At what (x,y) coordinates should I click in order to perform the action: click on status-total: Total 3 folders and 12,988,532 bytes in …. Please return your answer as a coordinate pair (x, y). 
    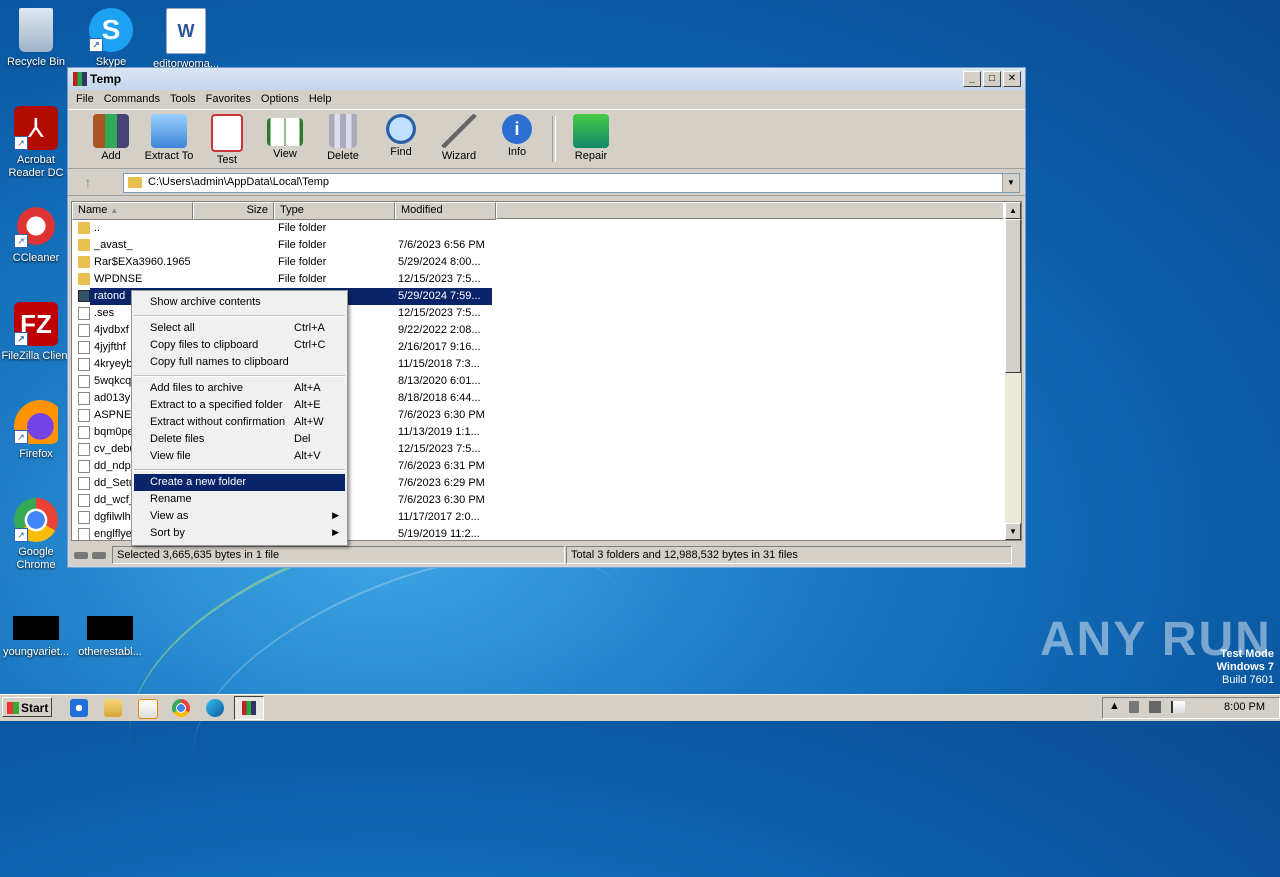
    Looking at the image, I should click on (789, 555).